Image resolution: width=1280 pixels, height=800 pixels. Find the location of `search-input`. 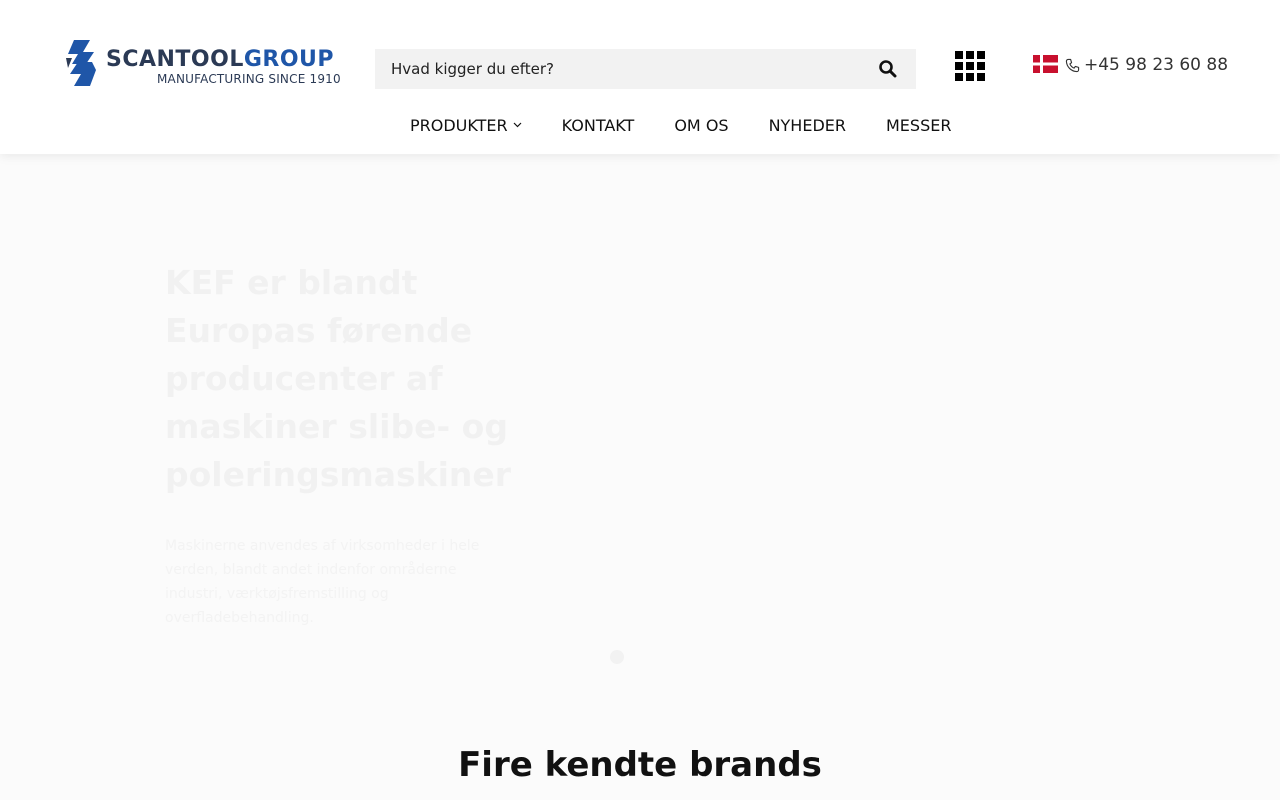

search-input is located at coordinates (615, 69).